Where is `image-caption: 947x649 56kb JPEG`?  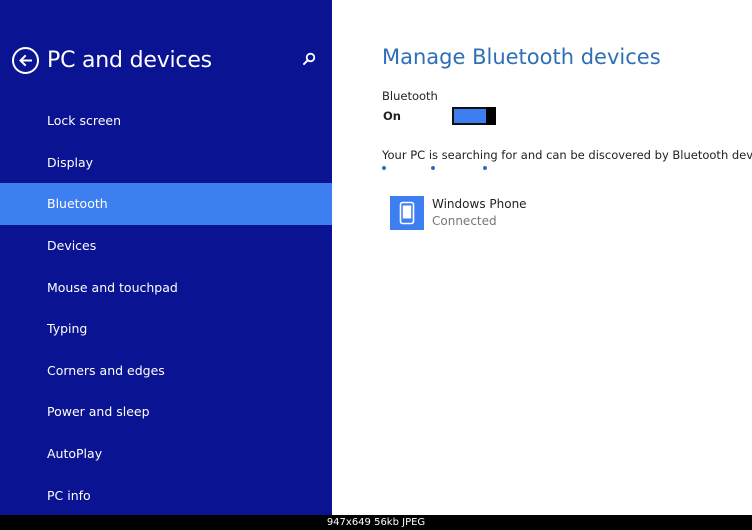
image-caption: 947x649 56kb JPEG is located at coordinates (376, 522).